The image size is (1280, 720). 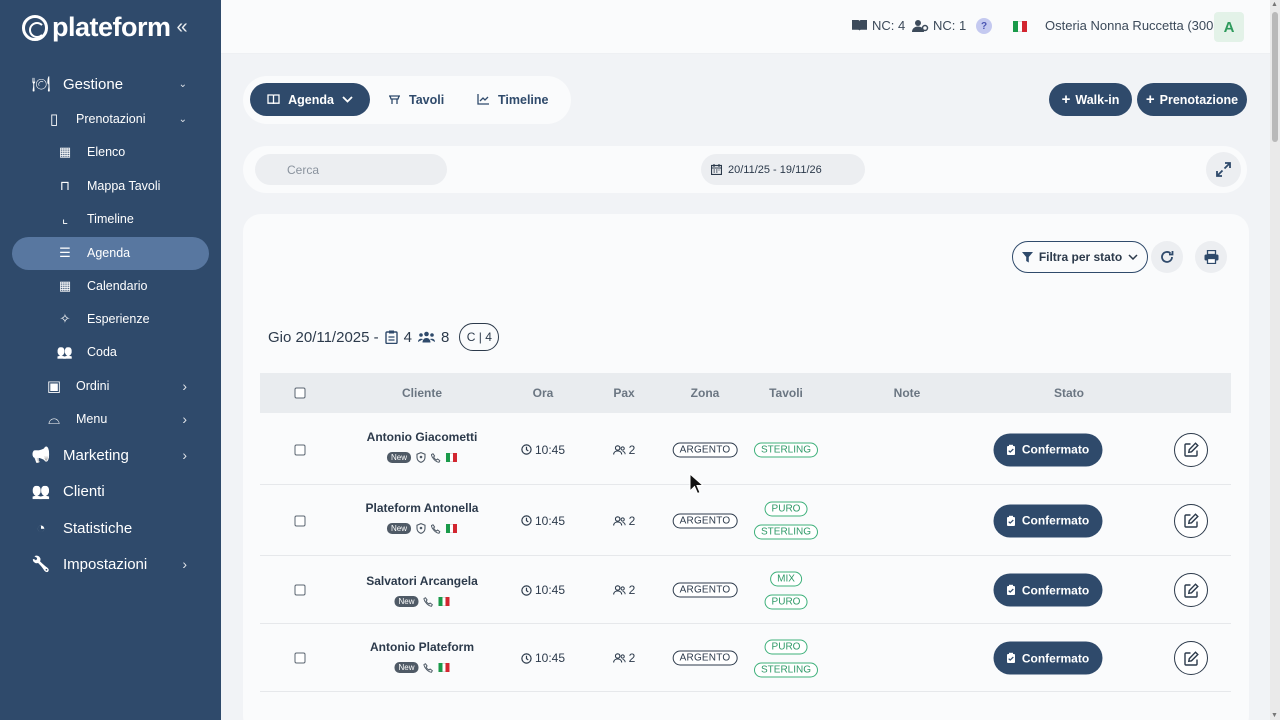 What do you see at coordinates (110, 84) in the screenshot?
I see `sidebar-item-gestione: 🍽 Gestione ⌄` at bounding box center [110, 84].